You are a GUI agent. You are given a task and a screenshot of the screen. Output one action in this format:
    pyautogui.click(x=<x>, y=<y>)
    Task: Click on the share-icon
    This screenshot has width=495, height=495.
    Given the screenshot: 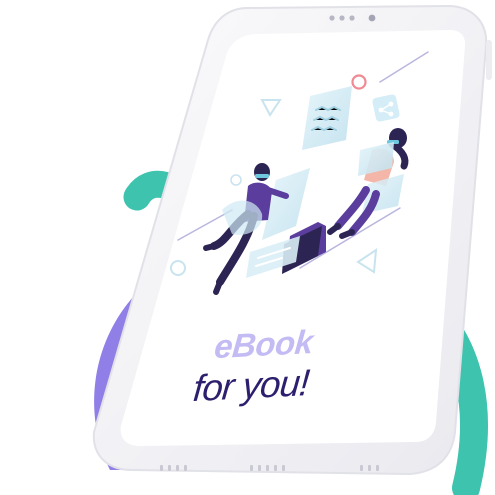 What is the action you would take?
    pyautogui.click(x=386, y=108)
    